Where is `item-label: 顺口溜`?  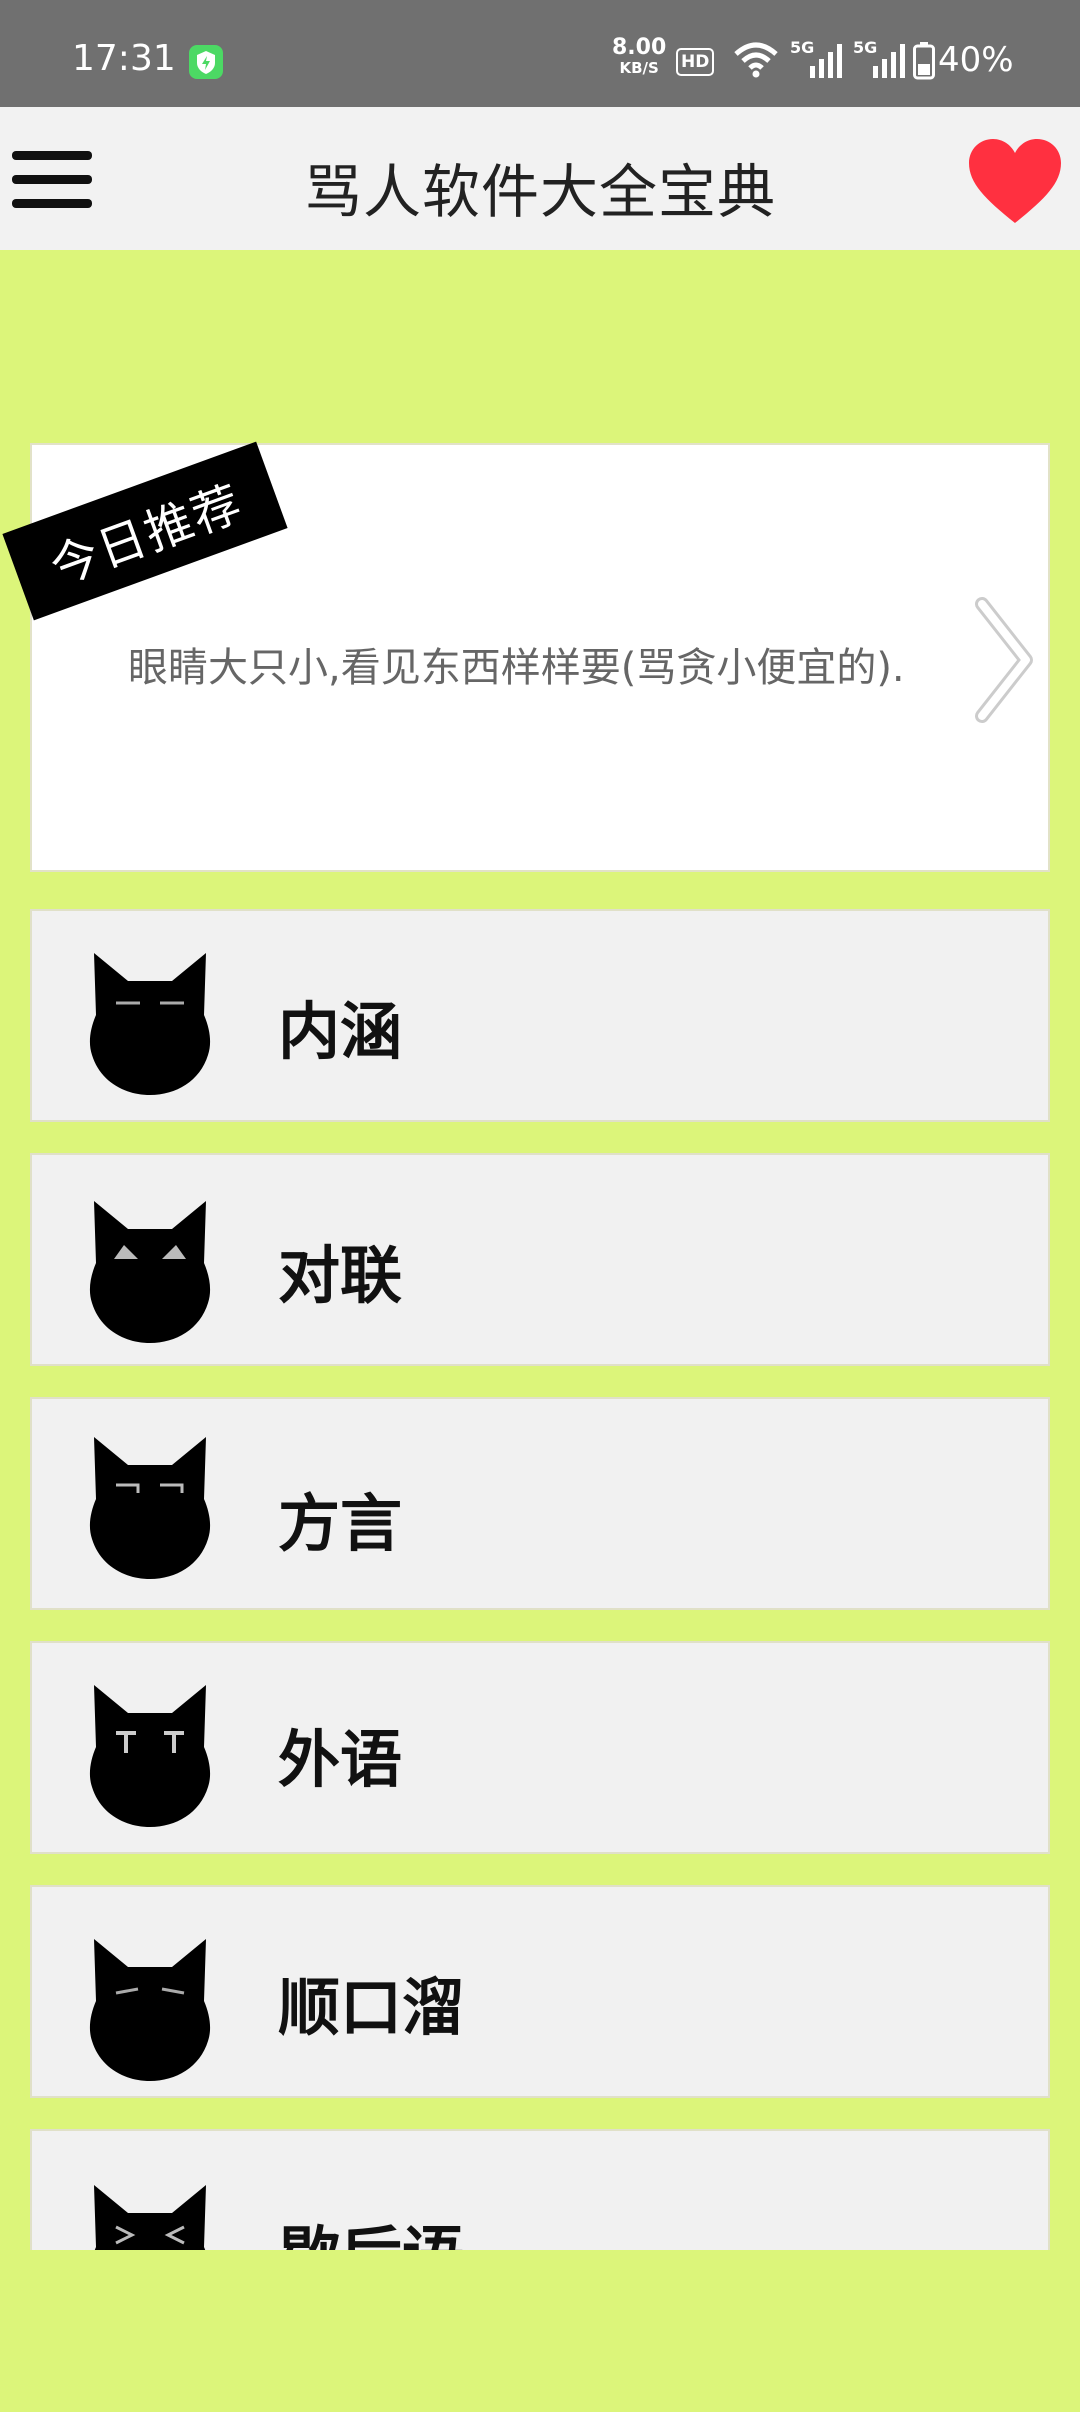
item-label: 顺口溜 is located at coordinates (371, 2007).